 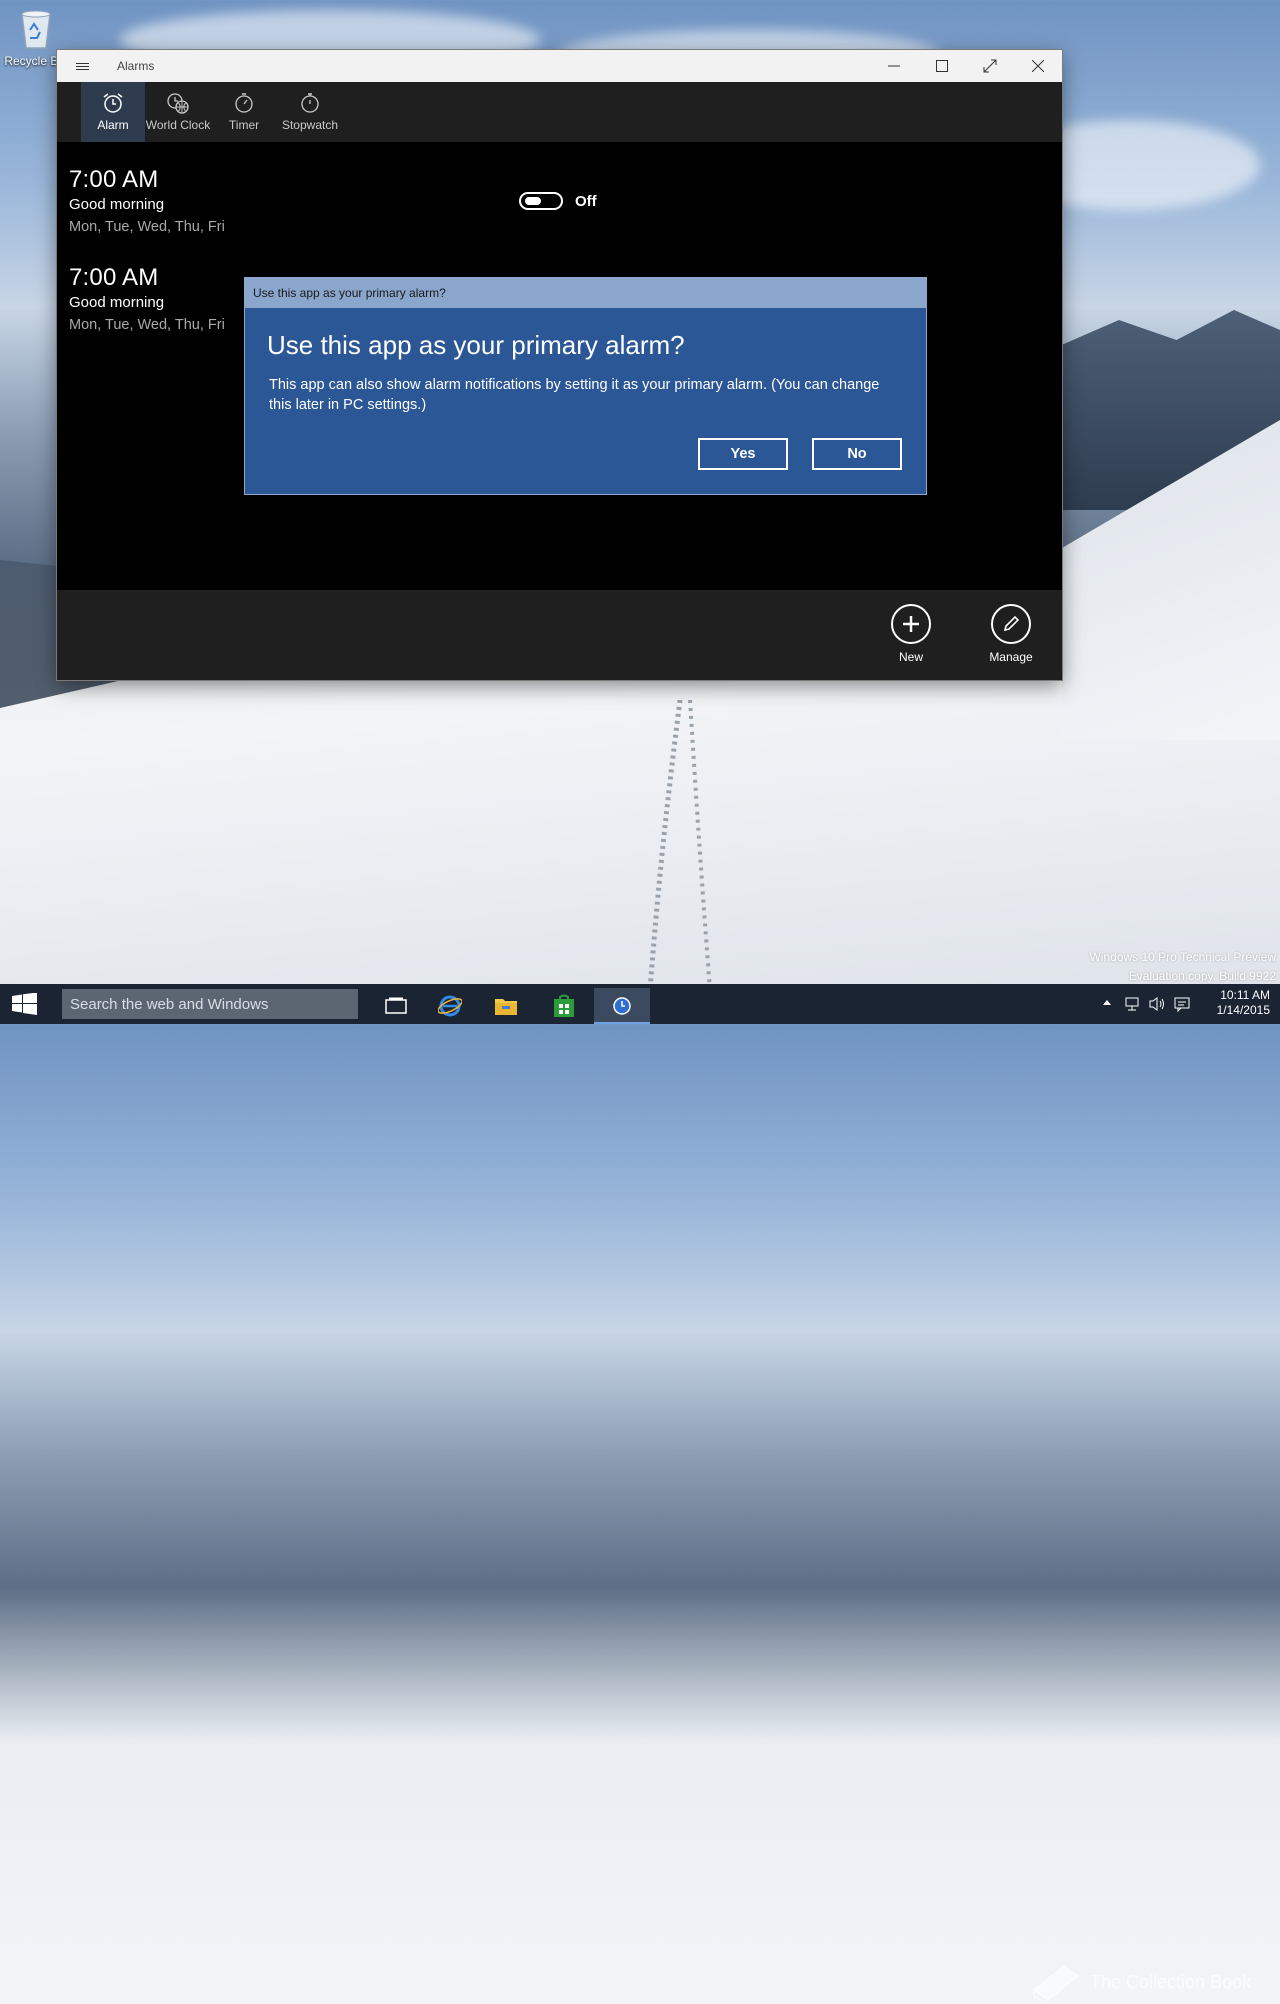 What do you see at coordinates (911, 624) in the screenshot?
I see `plus-icon` at bounding box center [911, 624].